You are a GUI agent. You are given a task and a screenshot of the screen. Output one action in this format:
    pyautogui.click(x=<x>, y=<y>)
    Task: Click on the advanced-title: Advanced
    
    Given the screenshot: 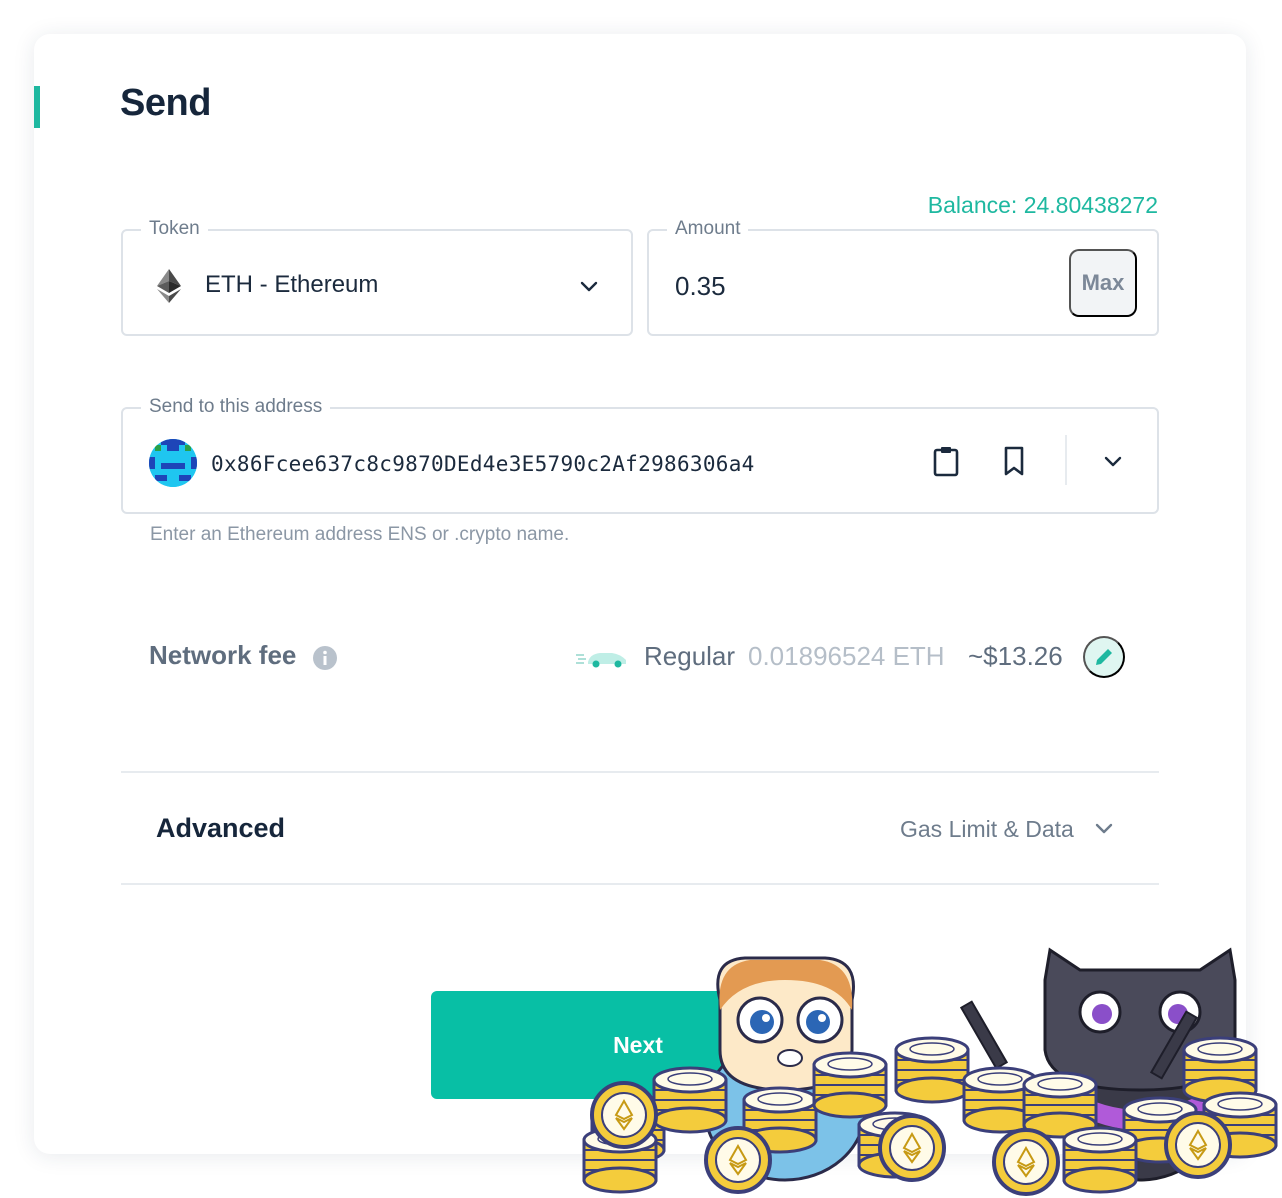 What is the action you would take?
    pyautogui.click(x=220, y=828)
    